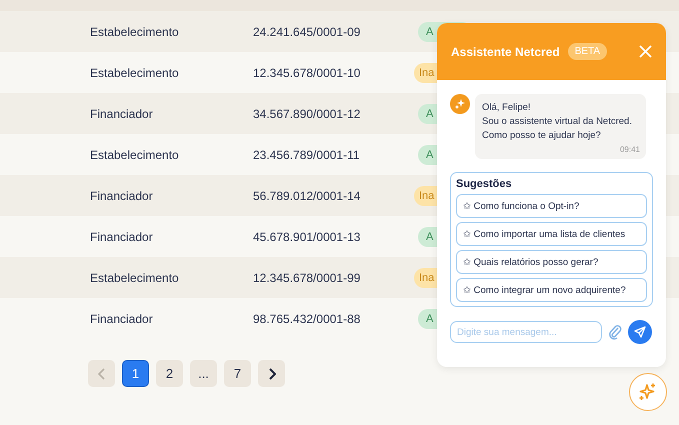 This screenshot has height=425, width=679. Describe the element at coordinates (615, 332) in the screenshot. I see `paperclip-icon` at that location.